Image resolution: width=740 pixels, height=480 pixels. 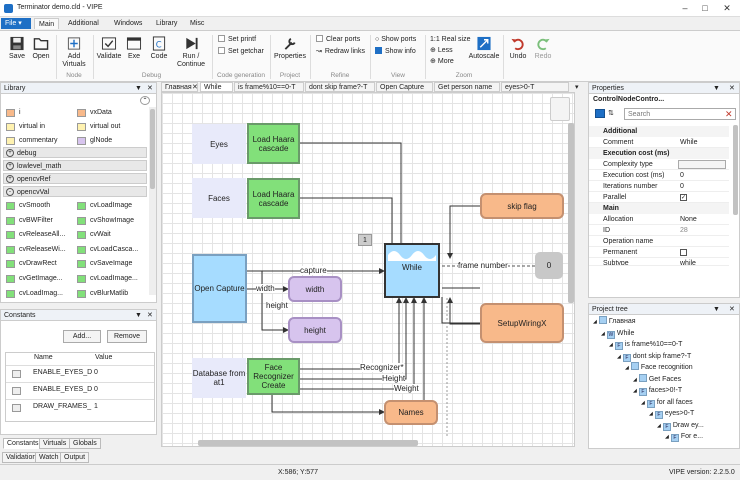 What do you see at coordinates (93, 113) in the screenshot?
I see `library-item: vxData` at bounding box center [93, 113].